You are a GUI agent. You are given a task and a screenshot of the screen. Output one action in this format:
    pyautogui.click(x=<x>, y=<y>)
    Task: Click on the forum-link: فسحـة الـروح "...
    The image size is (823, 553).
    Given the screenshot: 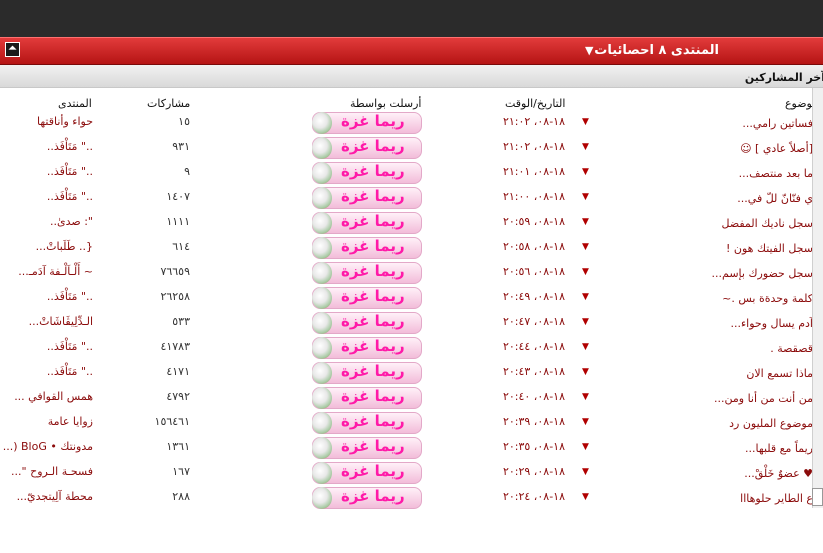 What is the action you would take?
    pyautogui.click(x=52, y=471)
    